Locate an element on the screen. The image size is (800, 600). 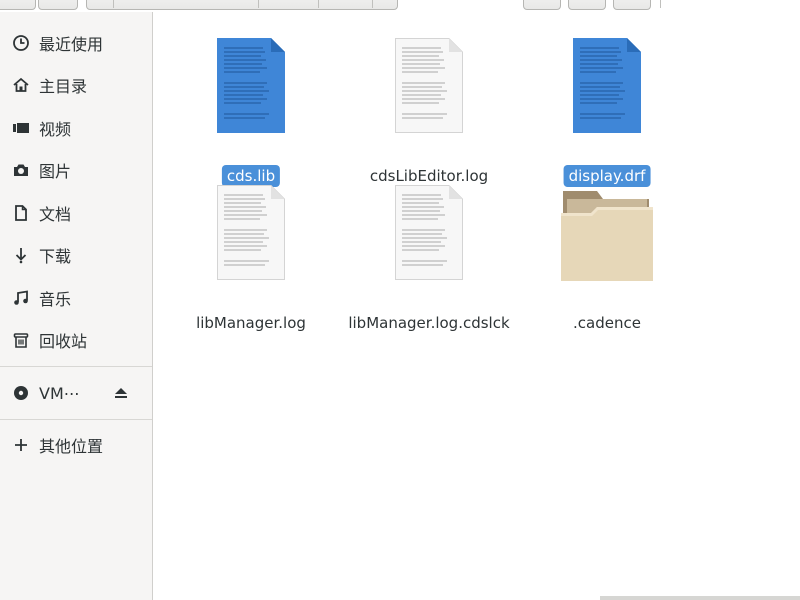
trash-icon is located at coordinates (21, 340).